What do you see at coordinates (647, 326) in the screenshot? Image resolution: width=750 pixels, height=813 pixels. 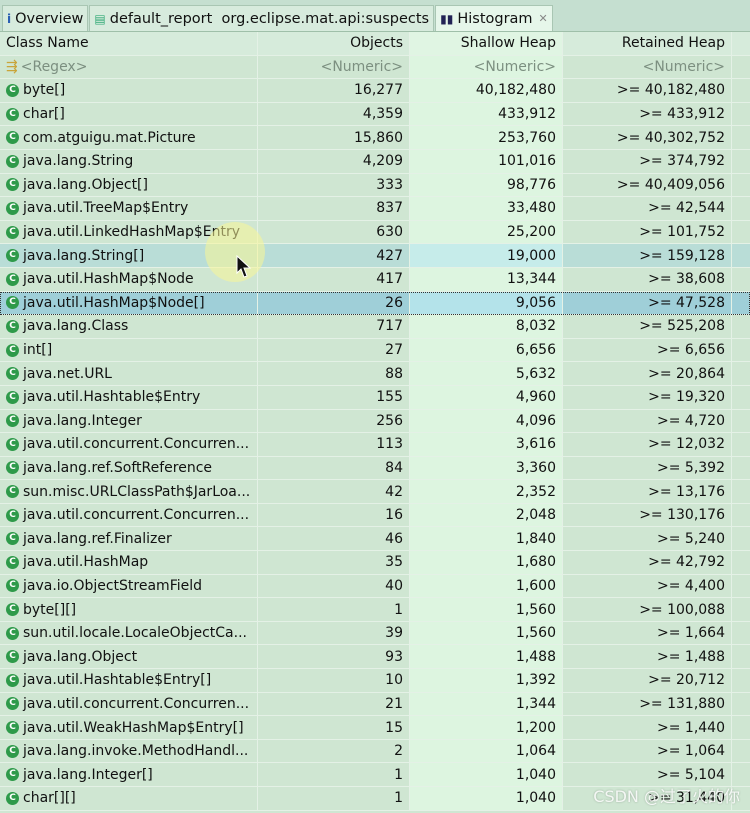 I see `retained-heap-cell: >= 525,208` at bounding box center [647, 326].